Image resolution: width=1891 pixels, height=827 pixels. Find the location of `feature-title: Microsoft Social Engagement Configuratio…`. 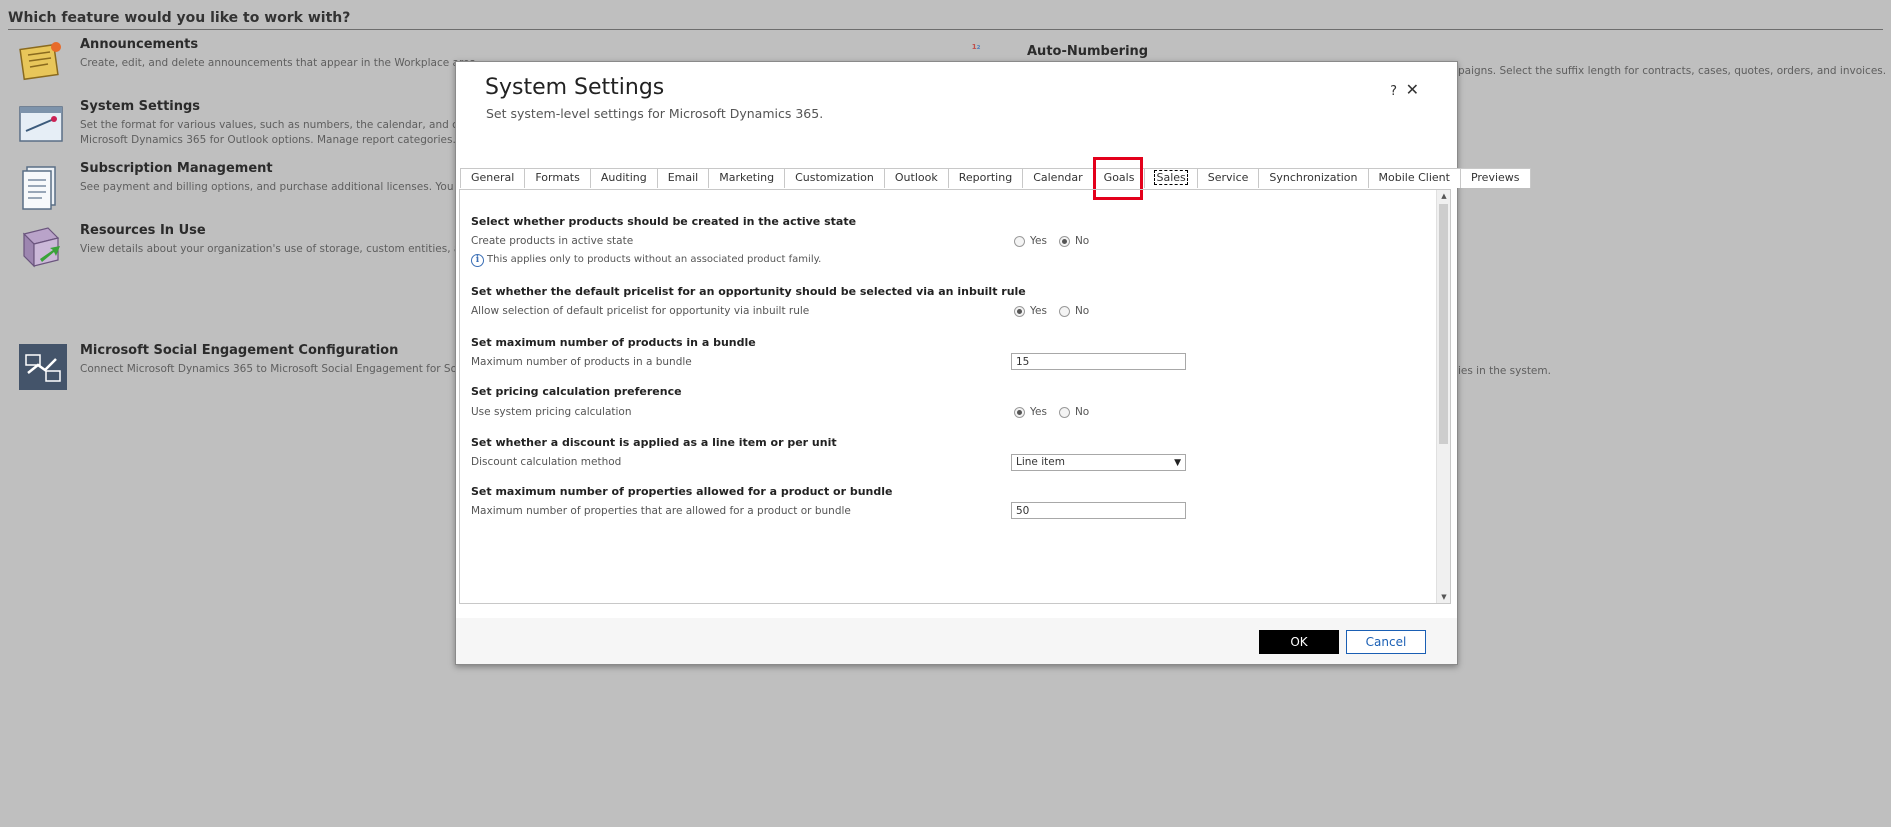

feature-title: Microsoft Social Engagement Configuratio… is located at coordinates (239, 350).